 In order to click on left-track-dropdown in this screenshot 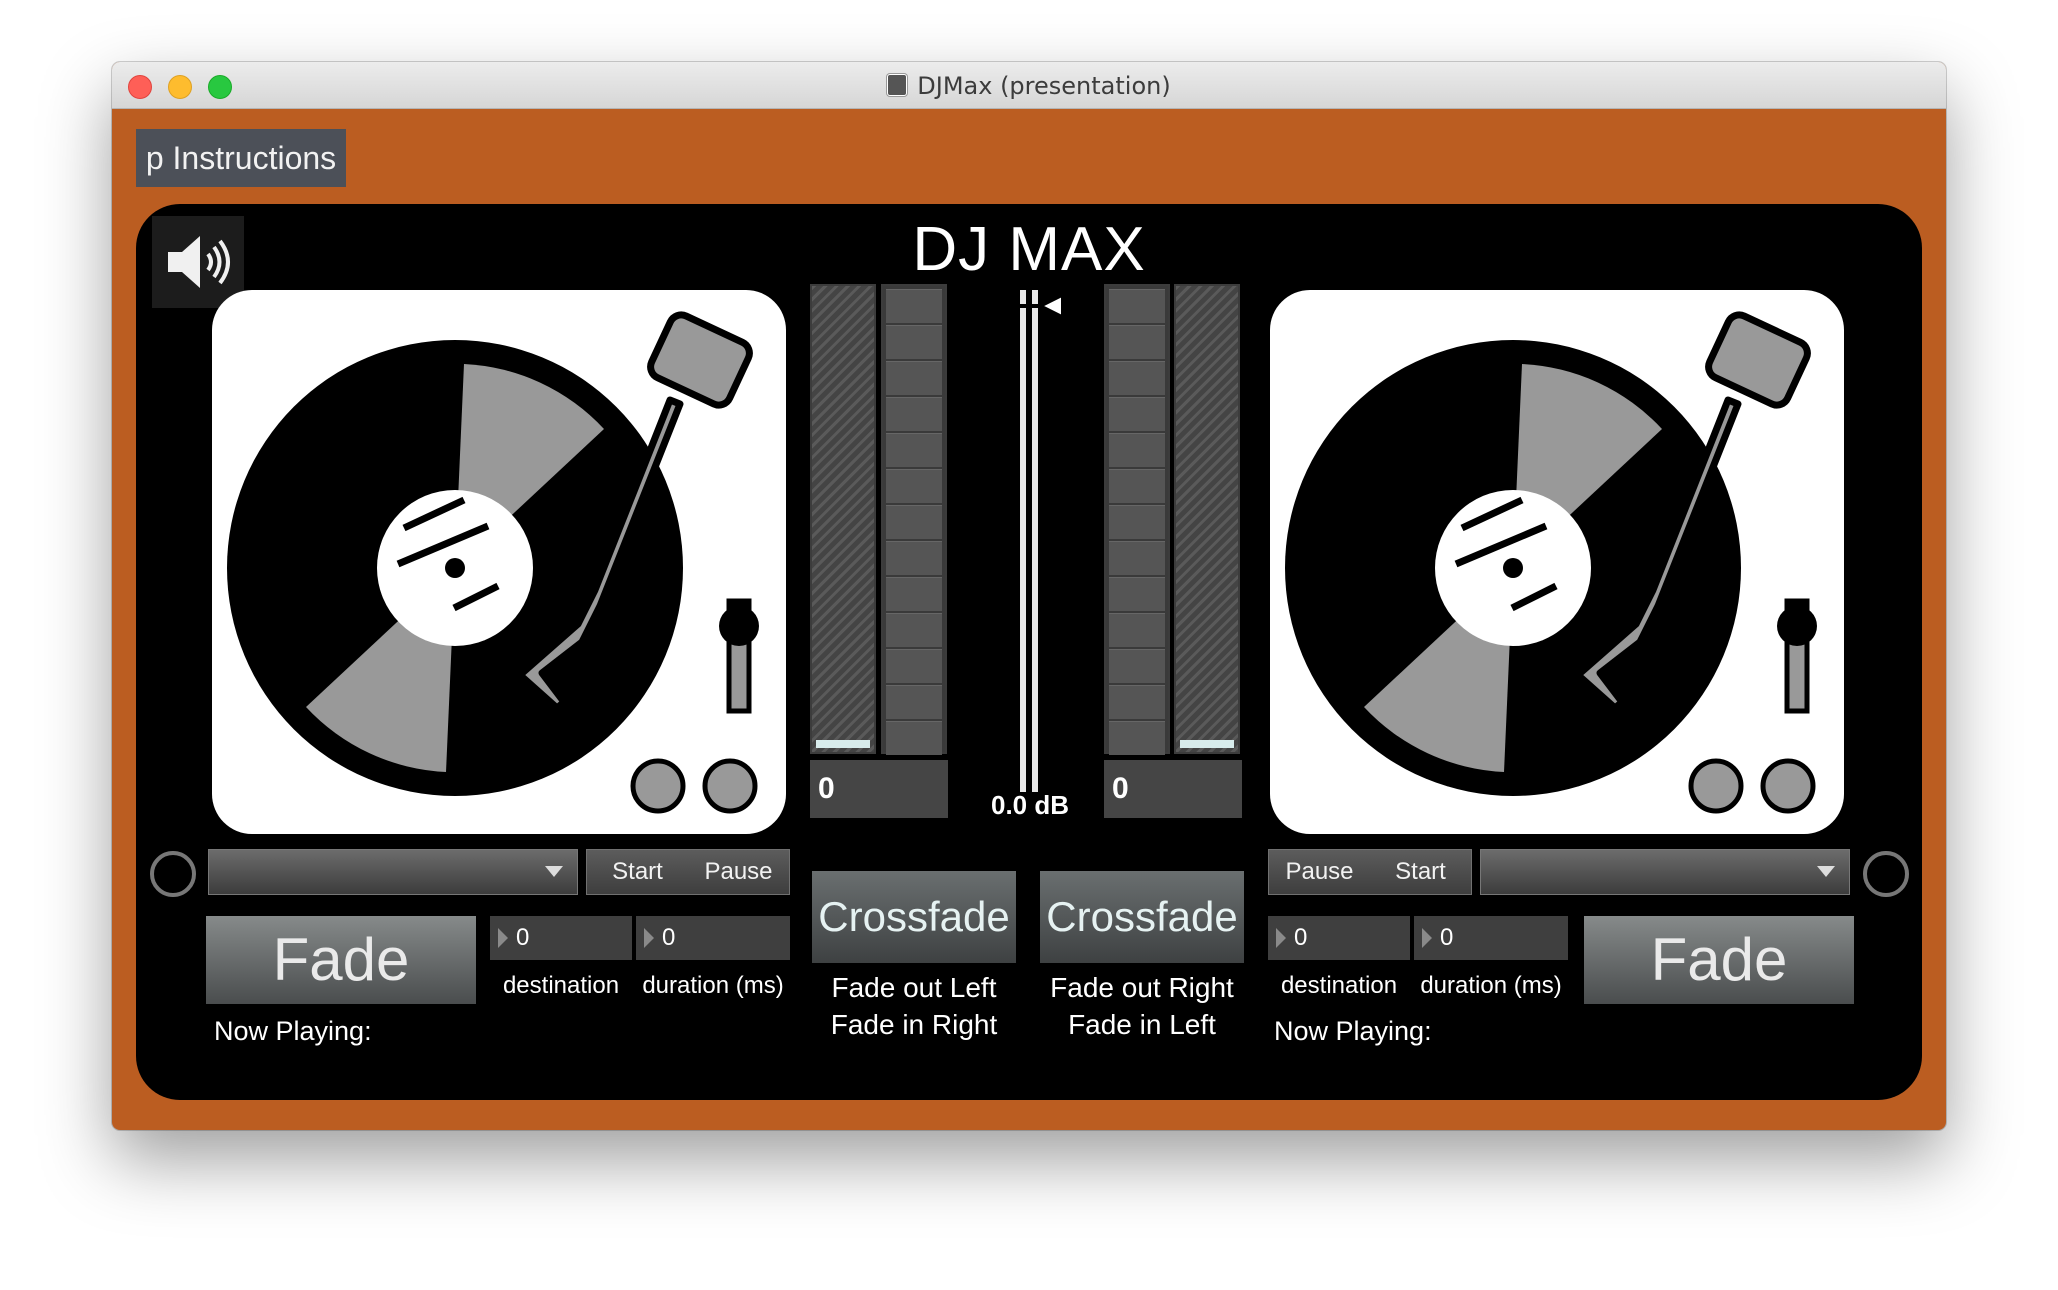, I will do `click(393, 872)`.